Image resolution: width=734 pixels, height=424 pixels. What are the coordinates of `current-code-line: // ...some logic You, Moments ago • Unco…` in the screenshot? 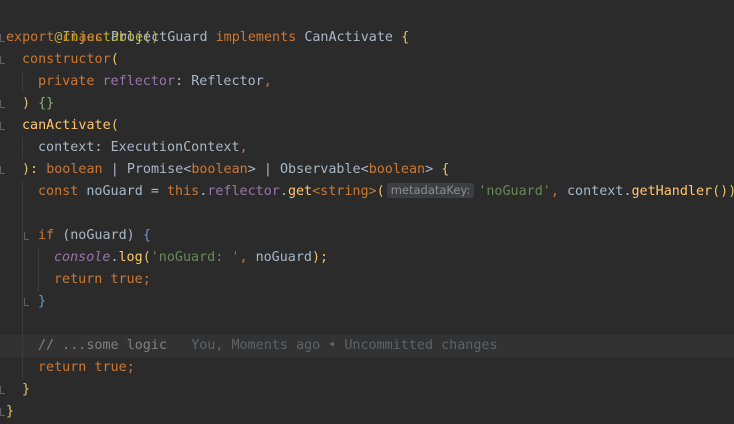 It's located at (367, 346).